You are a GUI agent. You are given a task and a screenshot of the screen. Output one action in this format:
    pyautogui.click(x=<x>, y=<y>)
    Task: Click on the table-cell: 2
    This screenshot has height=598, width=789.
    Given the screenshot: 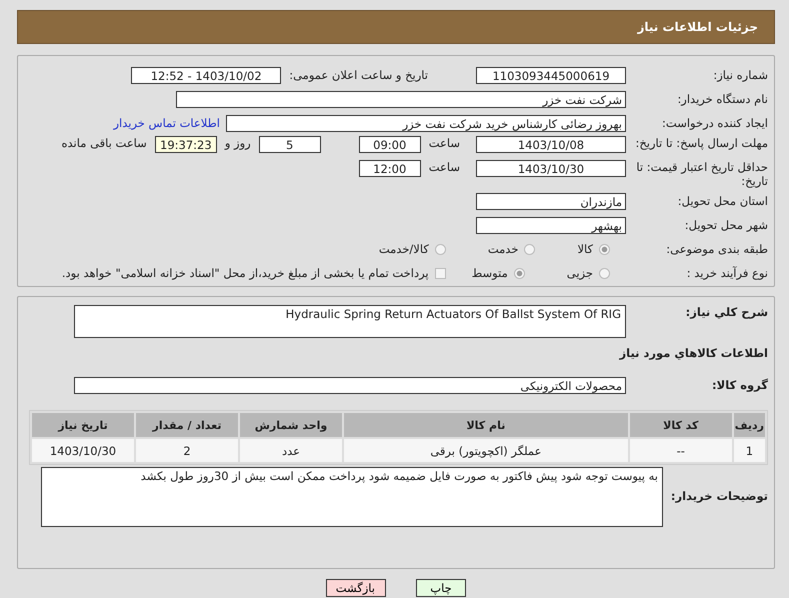 What is the action you would take?
    pyautogui.click(x=187, y=450)
    